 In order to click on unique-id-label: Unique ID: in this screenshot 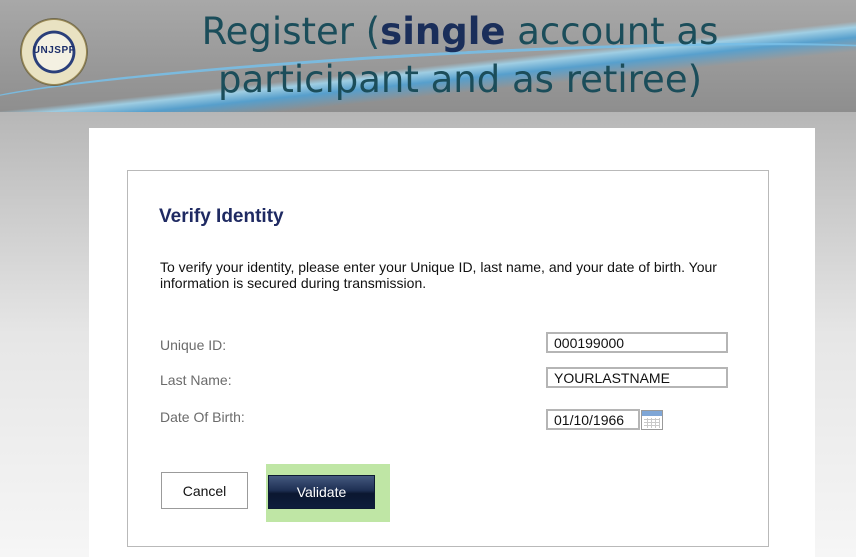, I will do `click(193, 345)`.